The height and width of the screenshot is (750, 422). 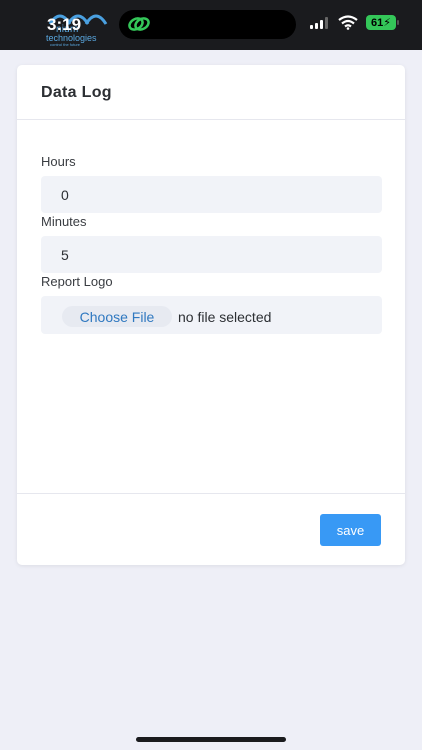 I want to click on save-button: save, so click(x=350, y=530).